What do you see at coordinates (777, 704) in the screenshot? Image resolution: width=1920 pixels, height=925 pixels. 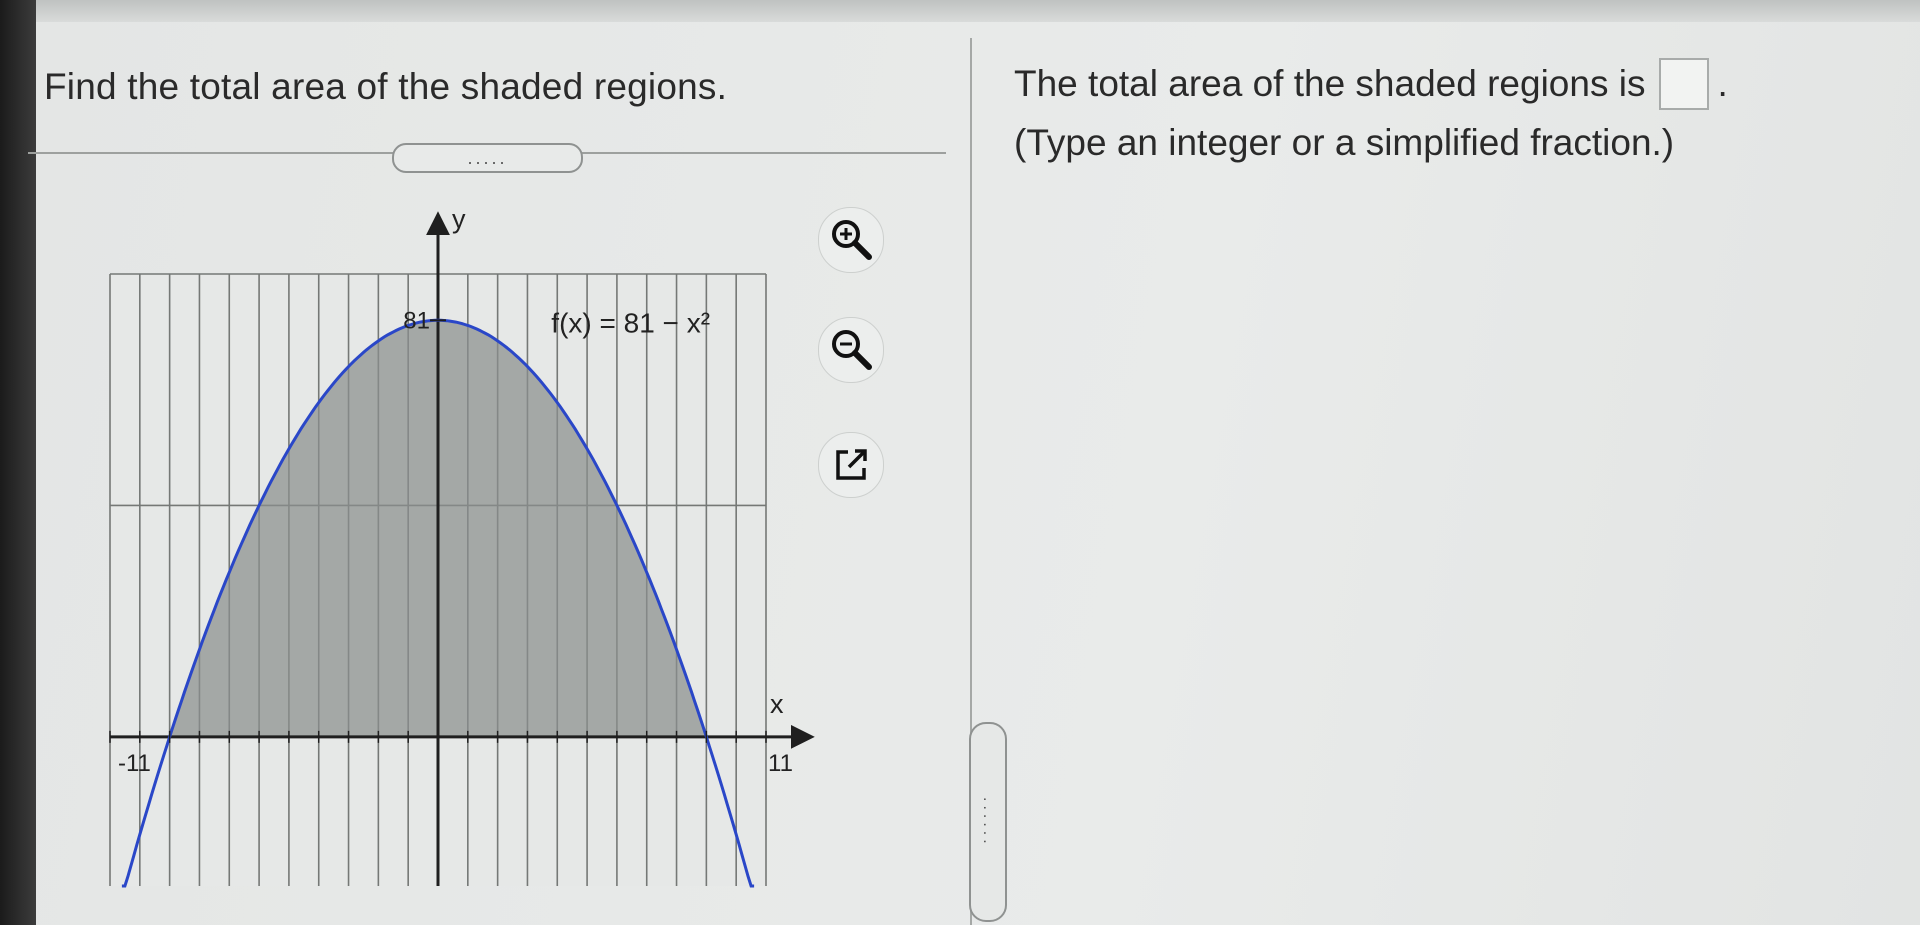 I see `x-axis-label: x` at bounding box center [777, 704].